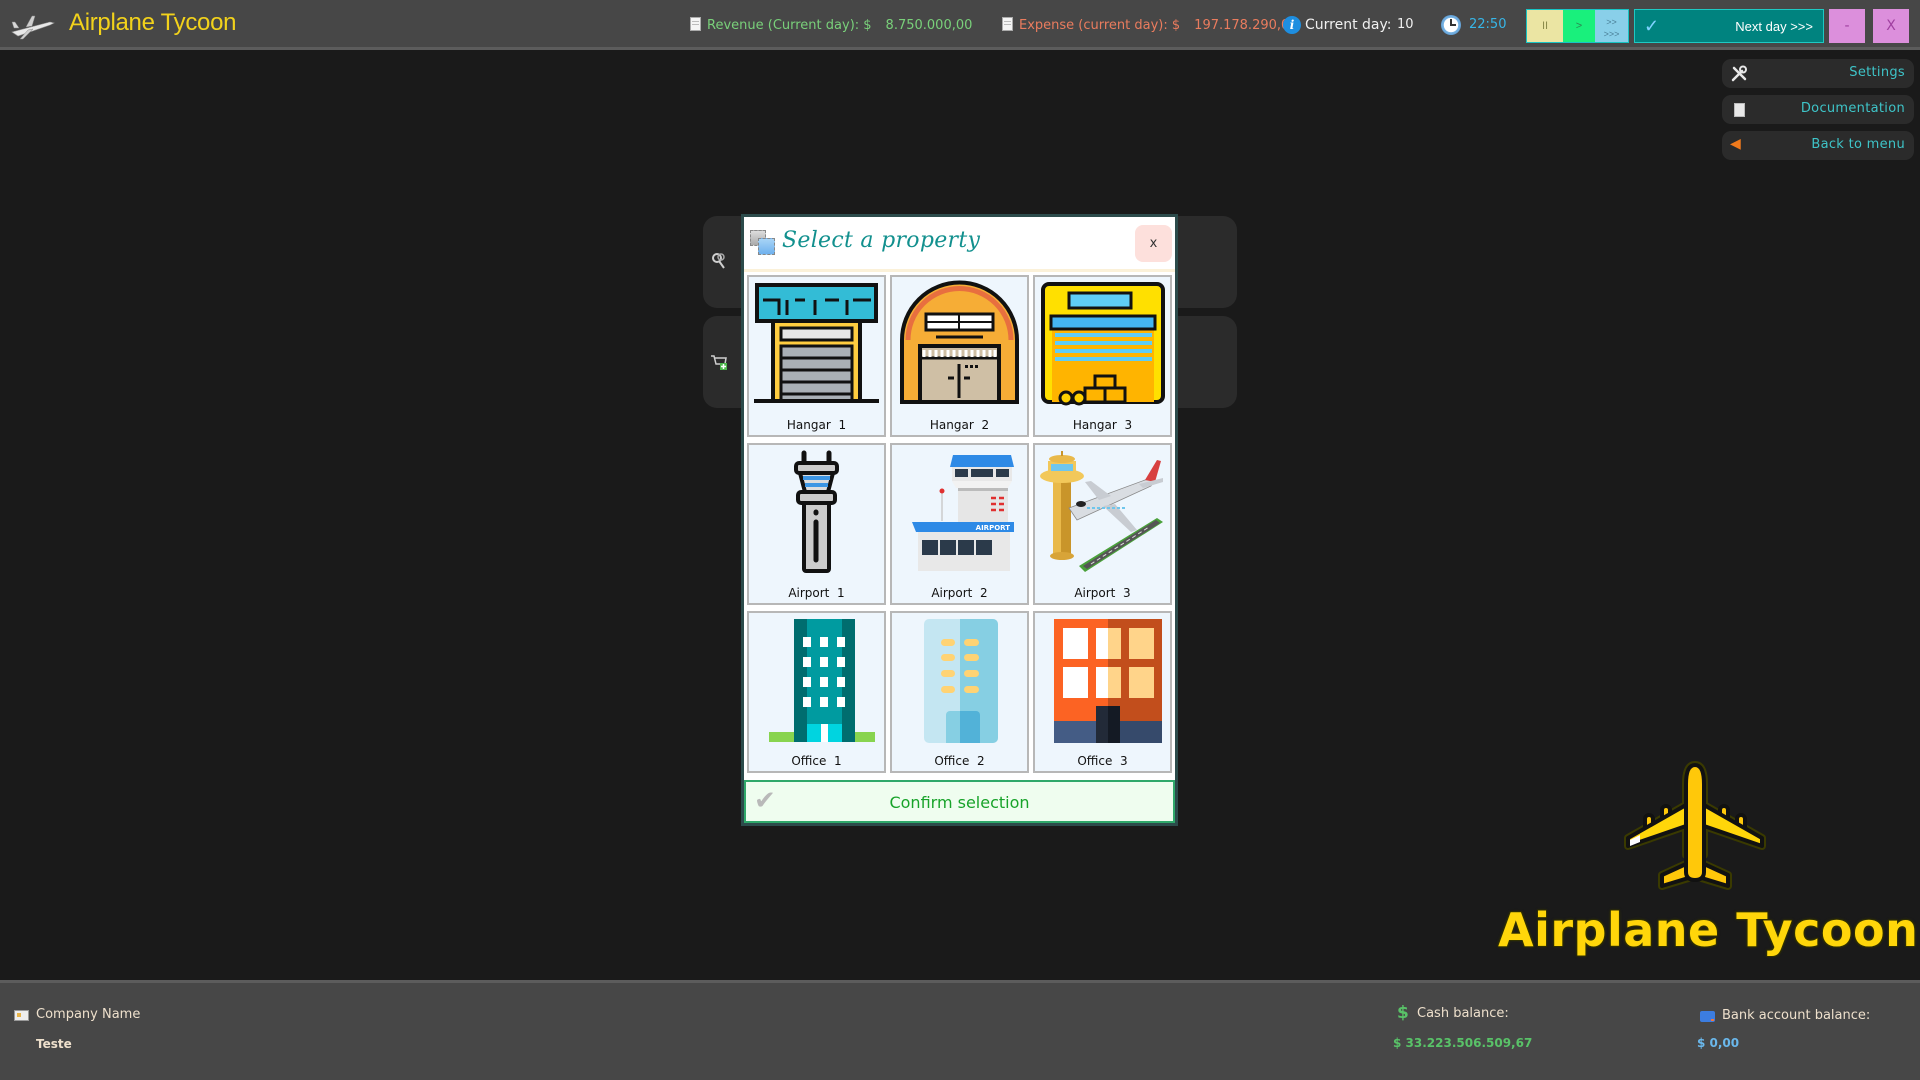 The width and height of the screenshot is (1920, 1080). I want to click on property-option-office-3: Office 3, so click(1102, 692).